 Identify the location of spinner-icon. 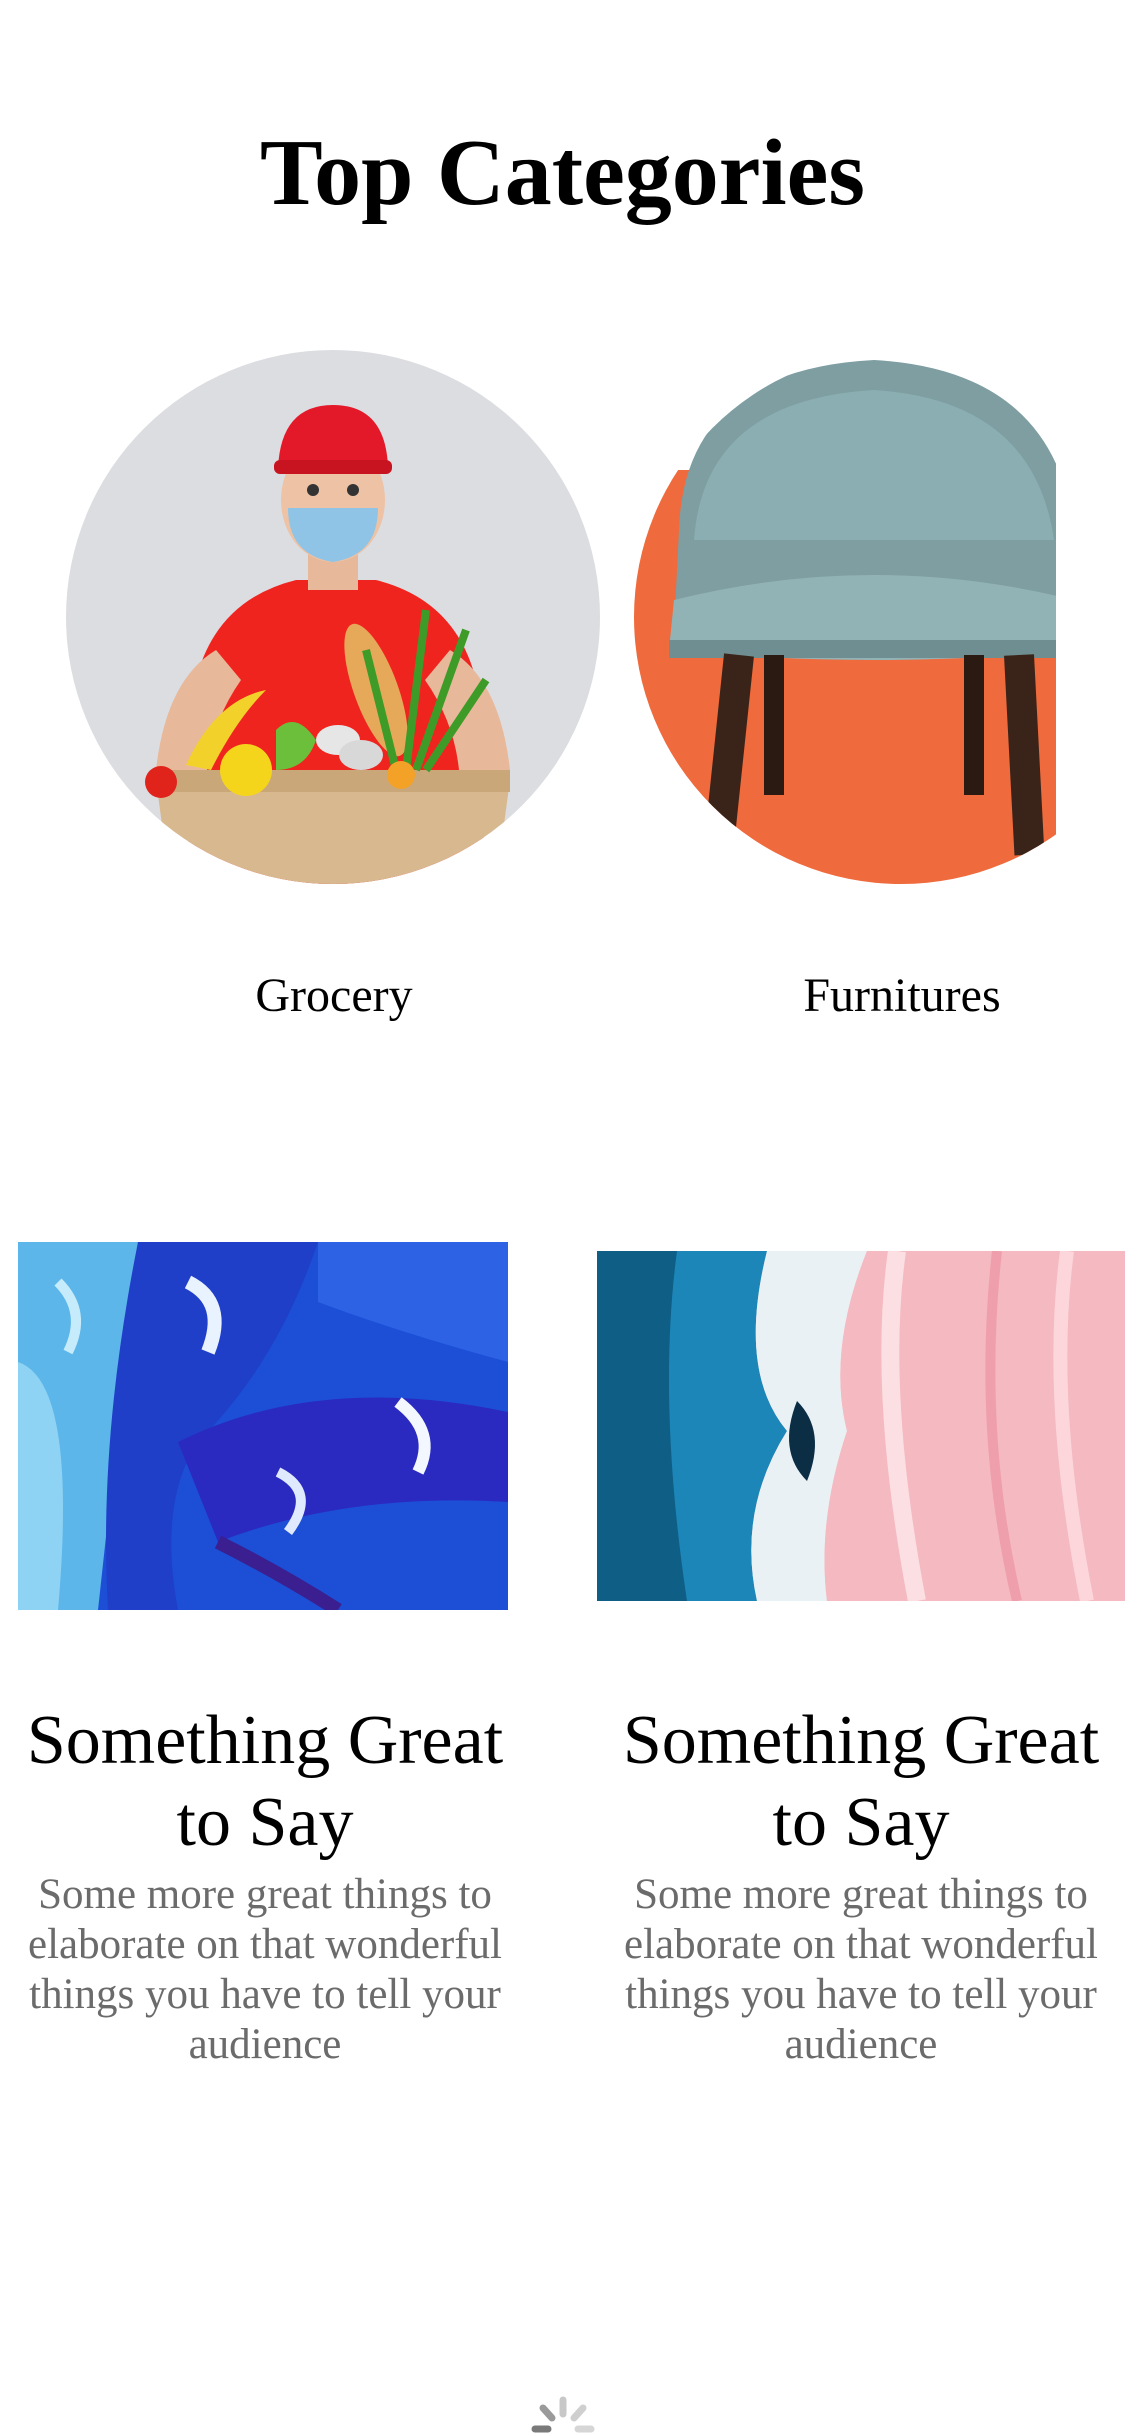
(563, 2415).